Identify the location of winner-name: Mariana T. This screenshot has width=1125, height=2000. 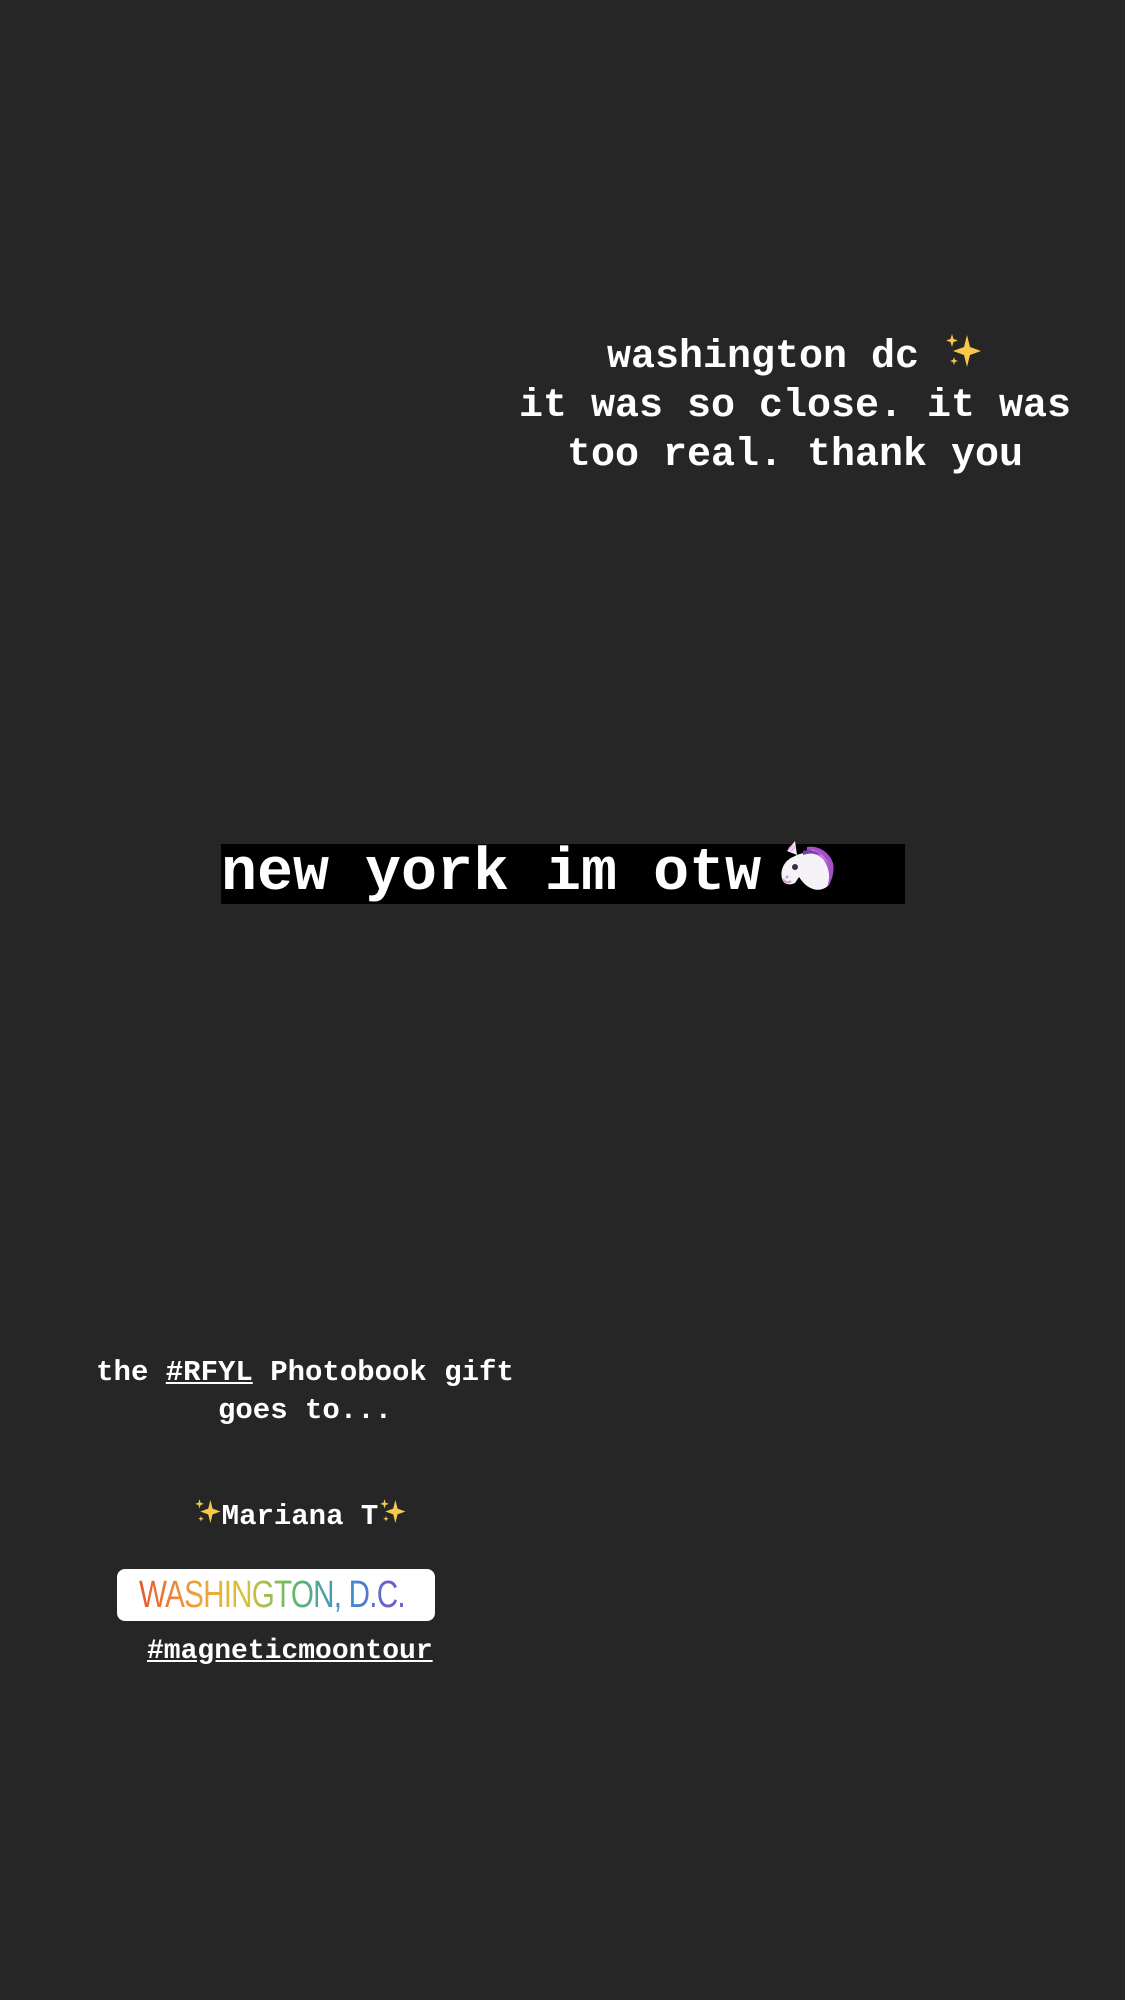
(300, 1517).